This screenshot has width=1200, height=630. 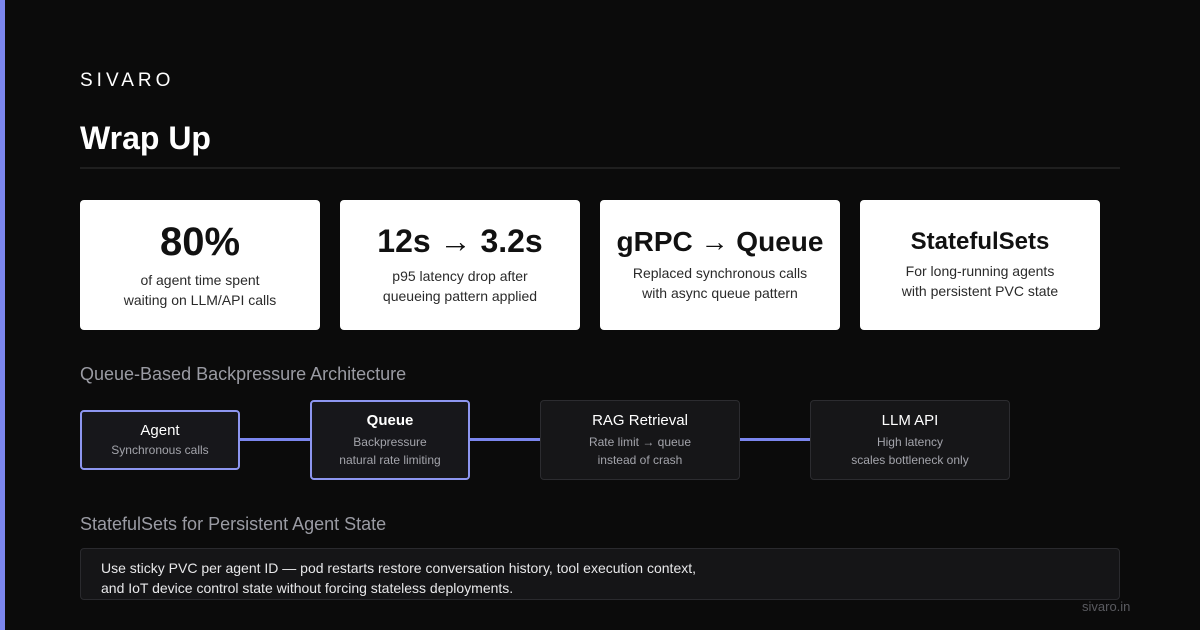 I want to click on stat-desc-line: with async queue pattern, so click(x=720, y=293).